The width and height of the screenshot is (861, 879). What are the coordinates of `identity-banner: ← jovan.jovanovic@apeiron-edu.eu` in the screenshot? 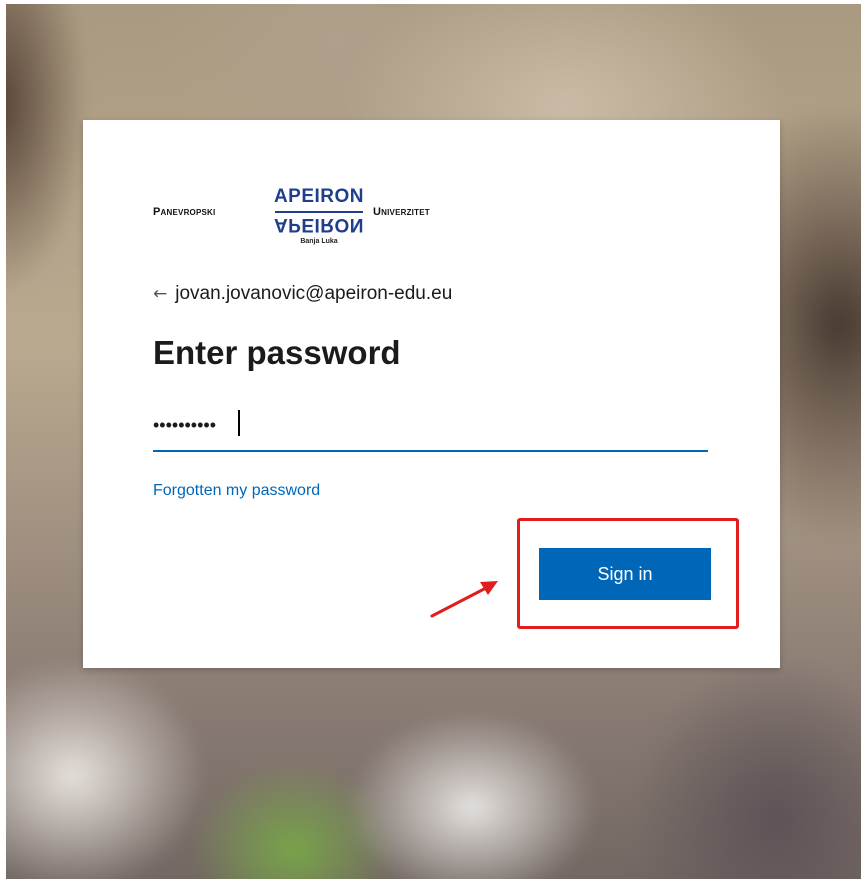 It's located at (302, 294).